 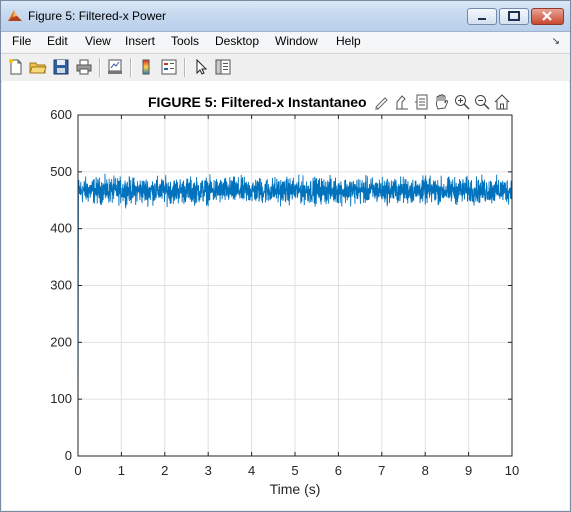 I want to click on y-tick-label: 300, so click(x=61, y=285).